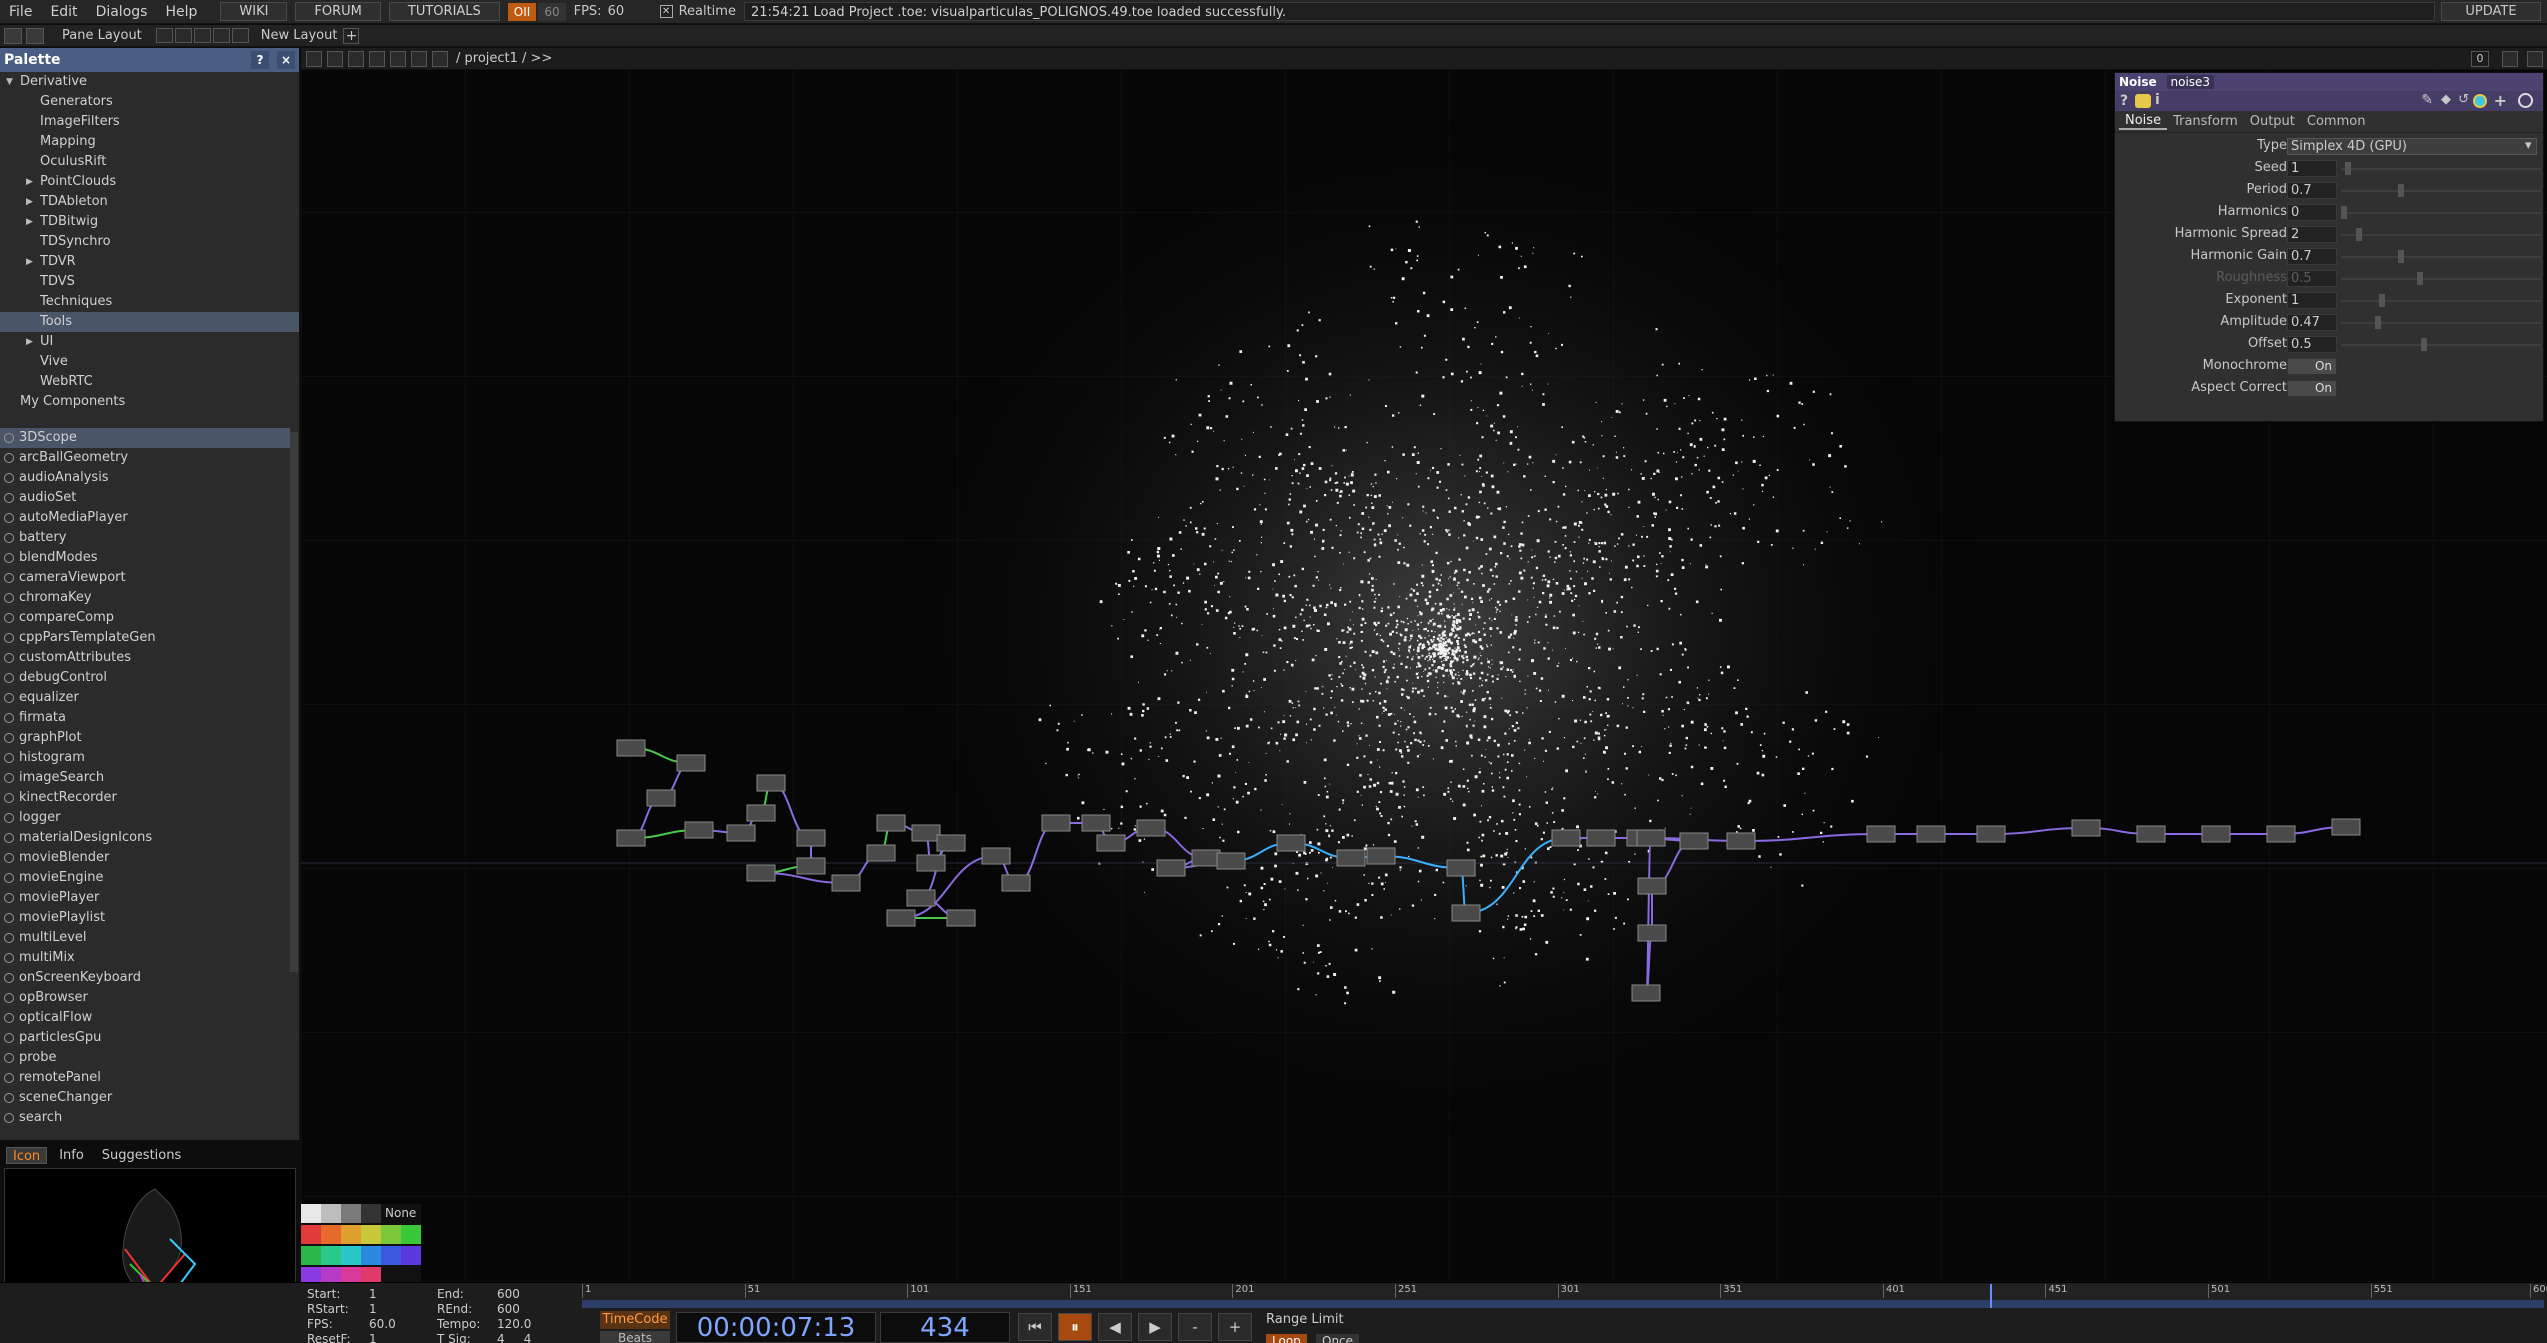 Image resolution: width=2547 pixels, height=1343 pixels. I want to click on info-icon: i, so click(2157, 100).